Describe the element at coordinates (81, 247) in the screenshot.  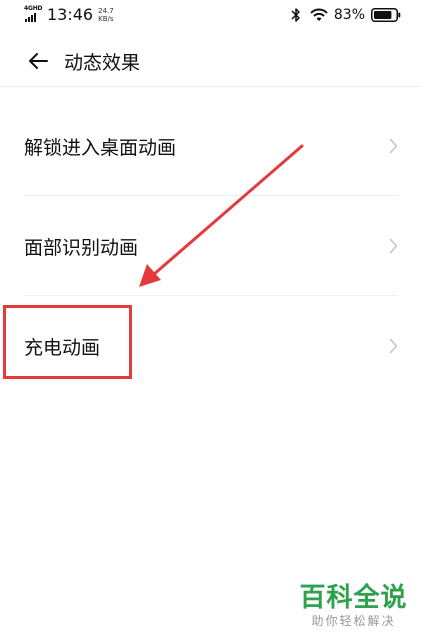
I see `setting-item-label: 面部识别动画` at that location.